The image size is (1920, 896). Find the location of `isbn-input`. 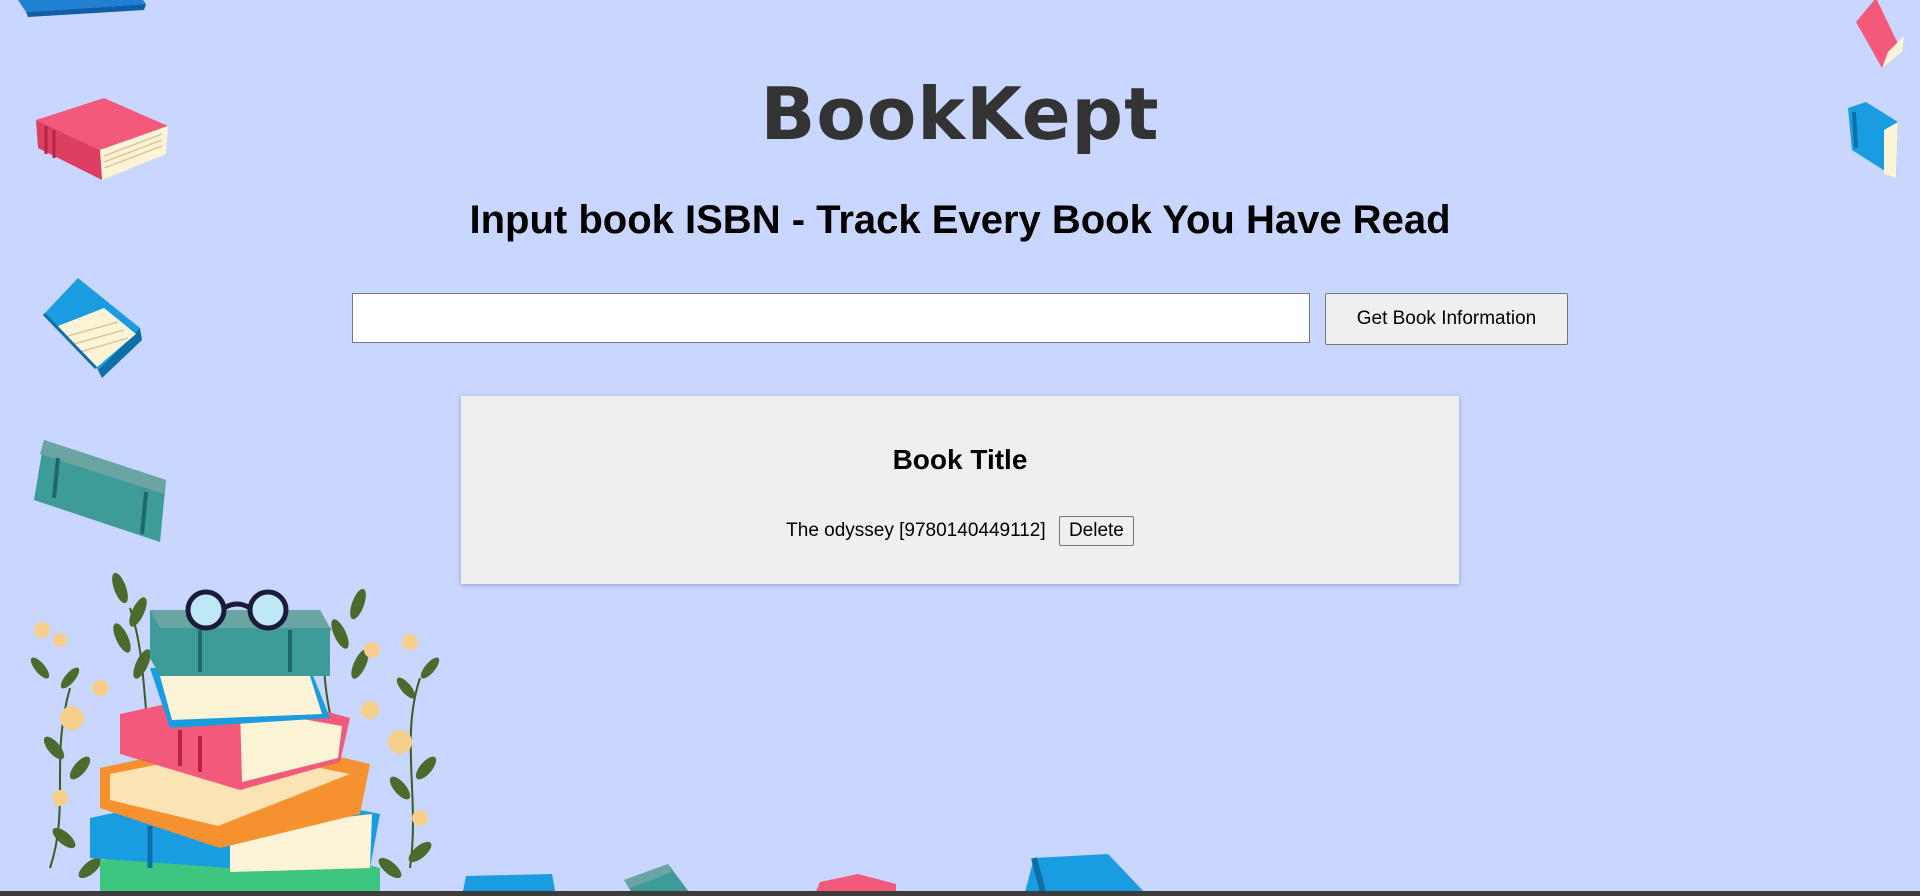

isbn-input is located at coordinates (831, 318).